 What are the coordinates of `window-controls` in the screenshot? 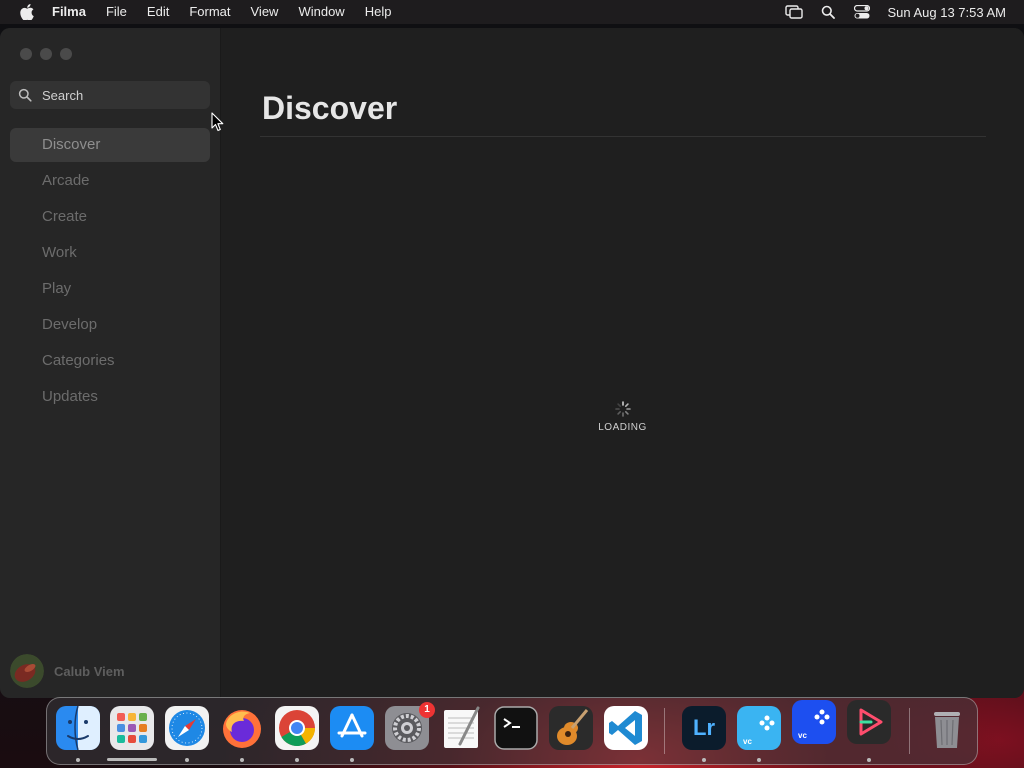 It's located at (50, 54).